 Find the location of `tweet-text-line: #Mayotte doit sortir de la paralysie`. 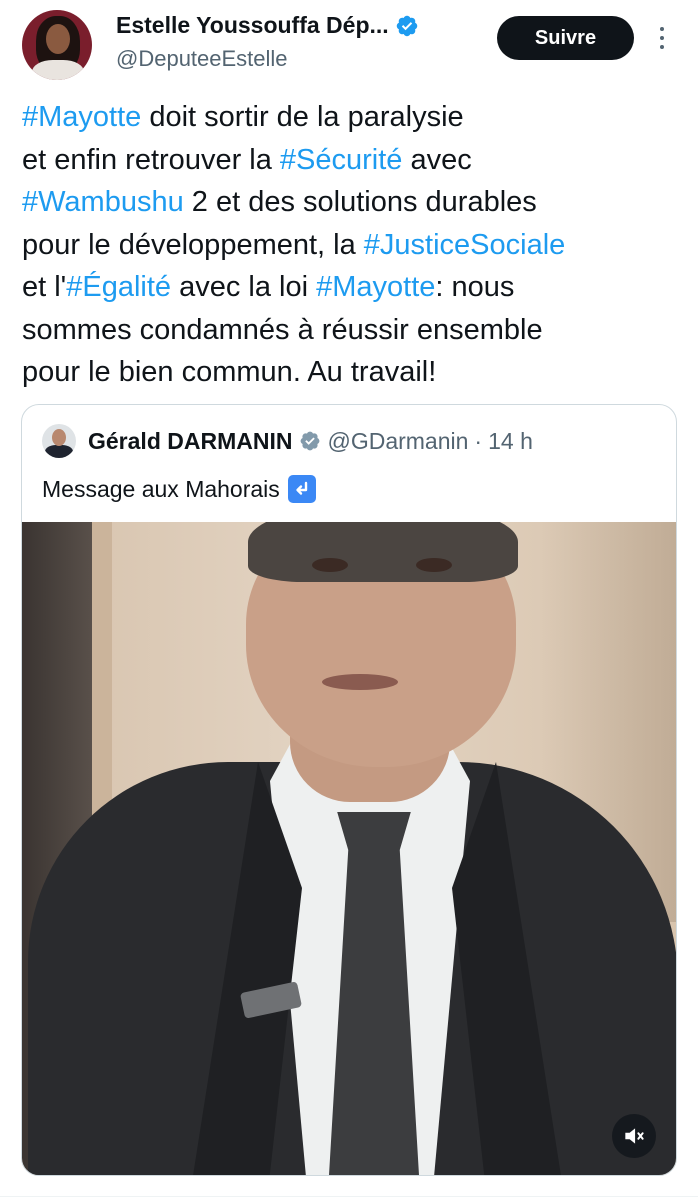

tweet-text-line: #Mayotte doit sortir de la paralysie is located at coordinates (347, 117).